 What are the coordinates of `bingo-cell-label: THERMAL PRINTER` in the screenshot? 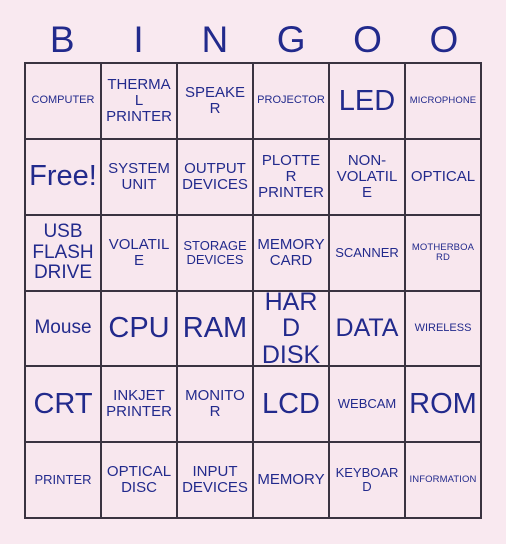 It's located at (139, 100).